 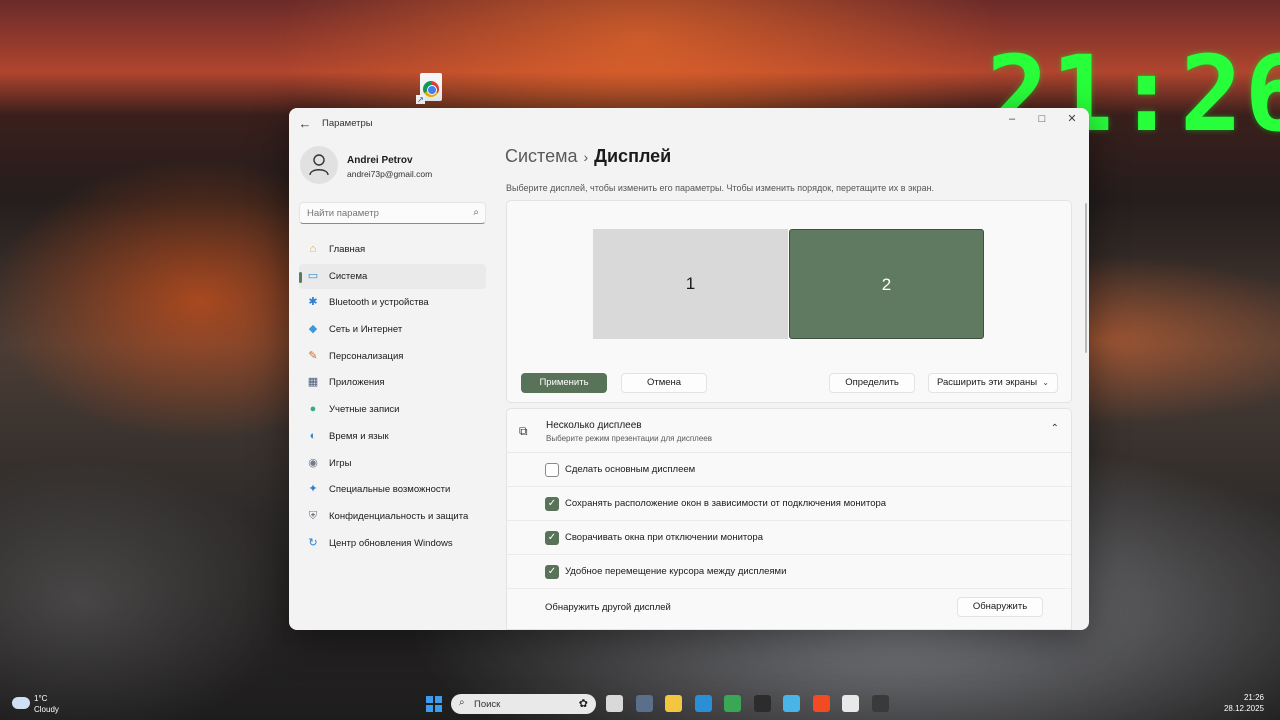 I want to click on apply-button: Применить, so click(x=564, y=383).